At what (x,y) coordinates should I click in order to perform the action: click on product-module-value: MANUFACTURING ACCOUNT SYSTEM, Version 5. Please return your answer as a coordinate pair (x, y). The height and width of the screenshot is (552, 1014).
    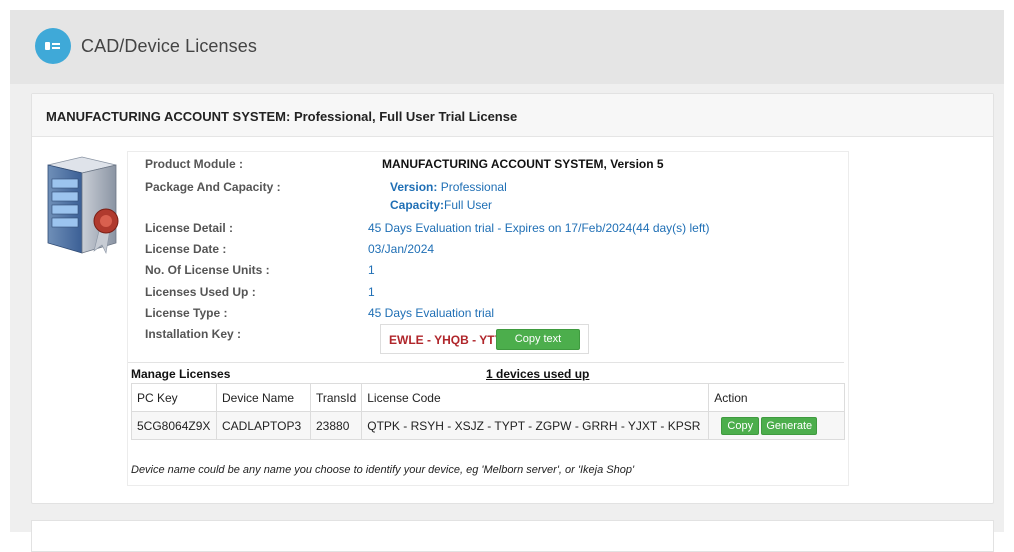
    Looking at the image, I should click on (523, 164).